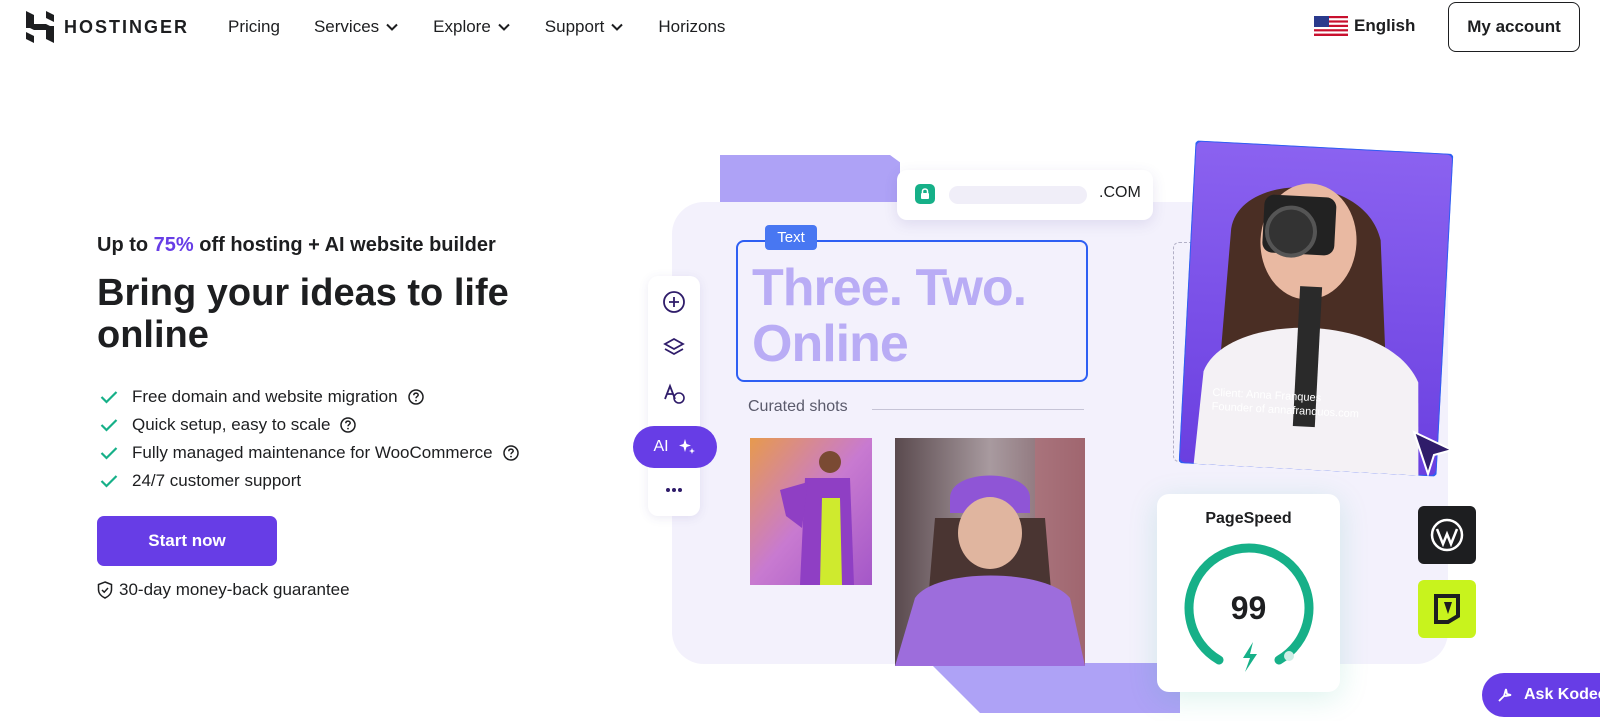 This screenshot has height=721, width=1600. Describe the element at coordinates (105, 590) in the screenshot. I see `shield-check-icon` at that location.